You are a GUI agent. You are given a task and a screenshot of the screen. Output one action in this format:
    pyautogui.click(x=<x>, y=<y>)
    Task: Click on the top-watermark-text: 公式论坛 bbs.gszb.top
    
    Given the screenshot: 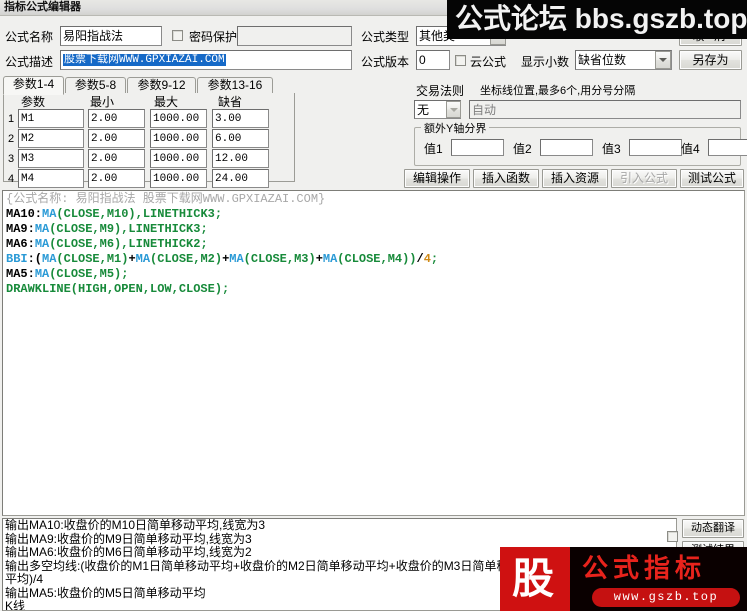 What is the action you would take?
    pyautogui.click(x=601, y=18)
    